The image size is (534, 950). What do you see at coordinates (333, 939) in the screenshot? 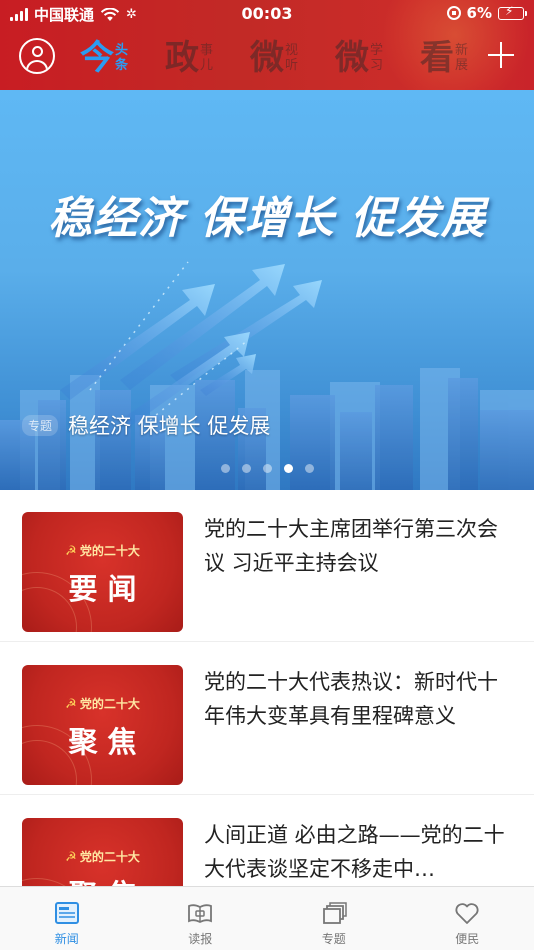
I see `tab-label: 专题` at bounding box center [333, 939].